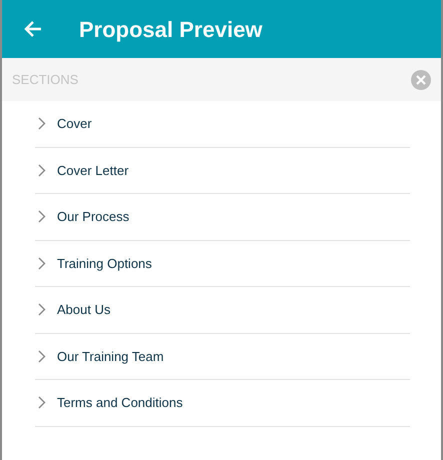 This screenshot has height=460, width=443. What do you see at coordinates (222, 217) in the screenshot?
I see `section-item: Our Process` at bounding box center [222, 217].